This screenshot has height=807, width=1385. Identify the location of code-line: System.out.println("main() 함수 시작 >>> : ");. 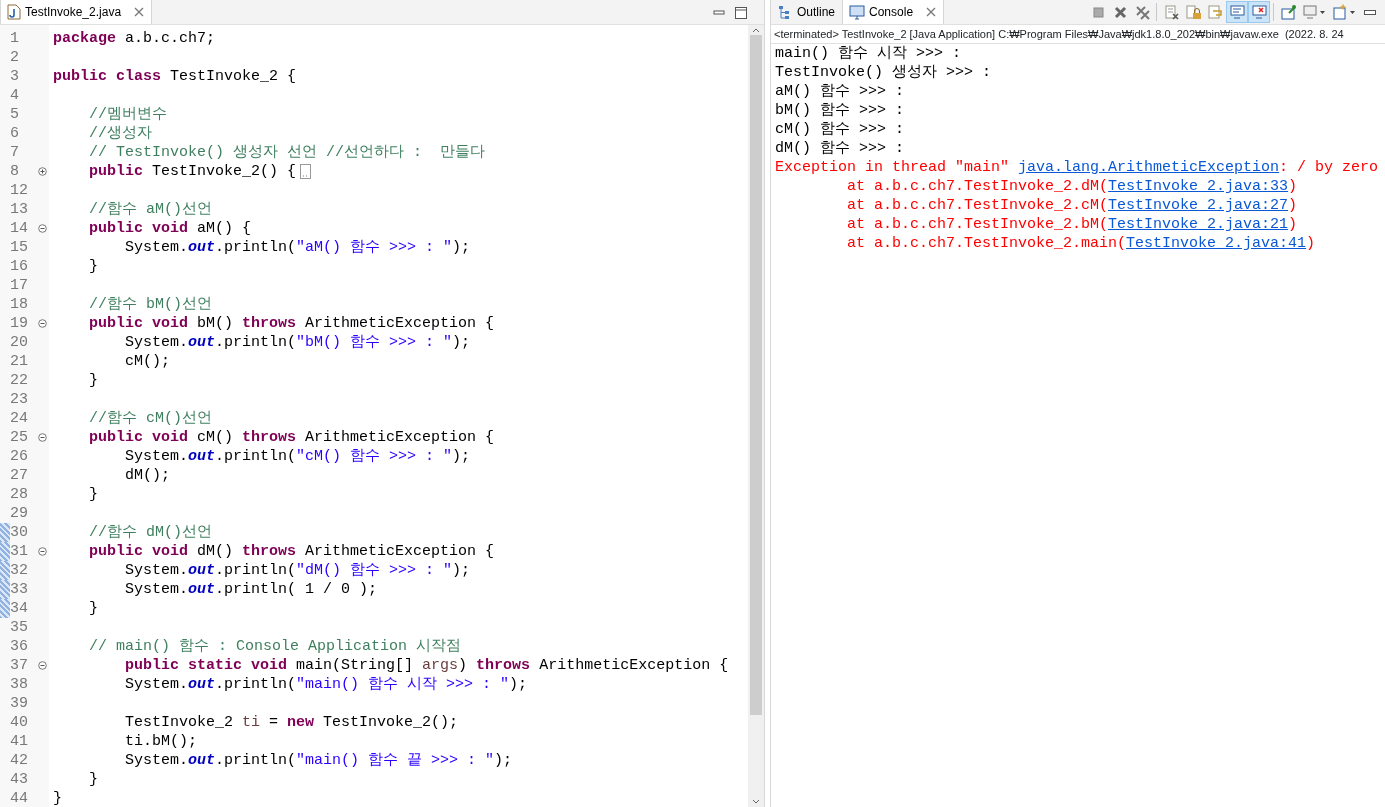
(326, 684).